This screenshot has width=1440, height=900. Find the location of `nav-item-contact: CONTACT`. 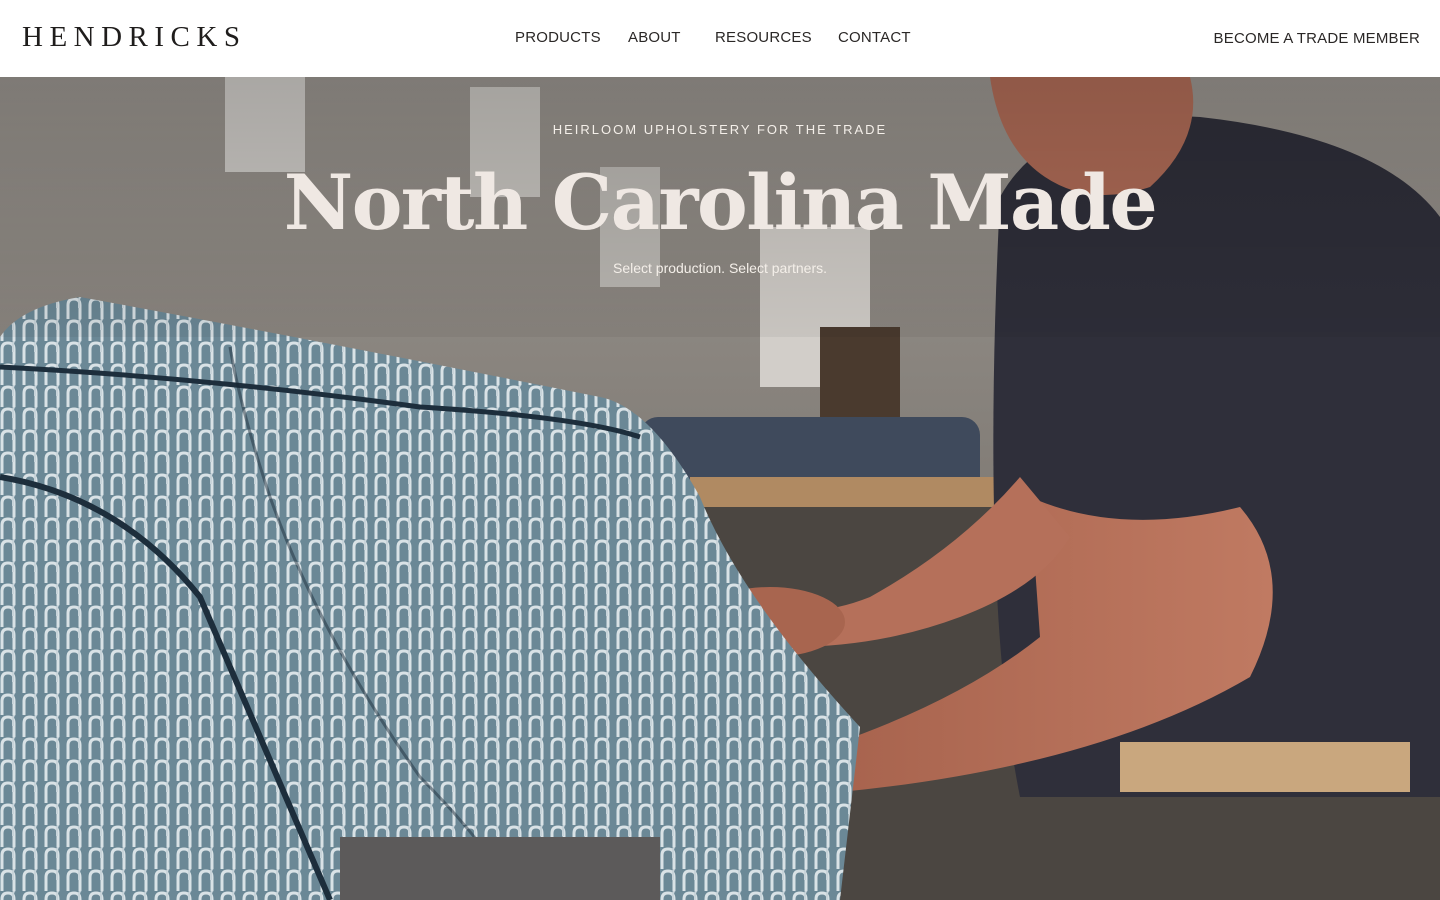

nav-item-contact: CONTACT is located at coordinates (874, 38).